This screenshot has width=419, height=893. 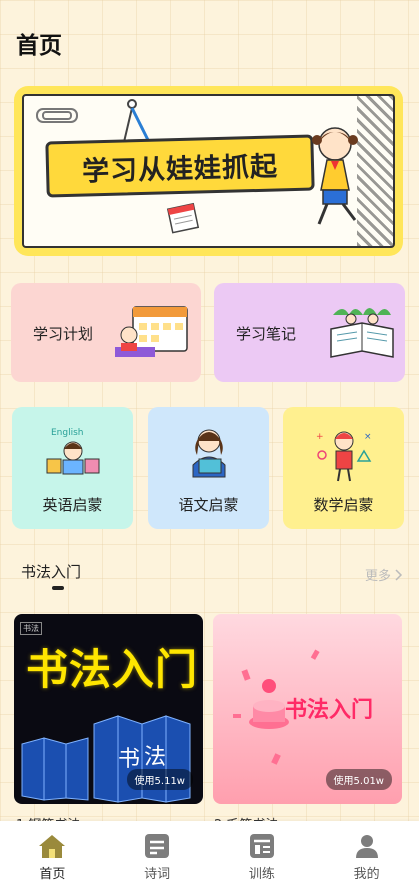 I want to click on math-enlightenment-card: + × 数学启蒙, so click(x=343, y=468).